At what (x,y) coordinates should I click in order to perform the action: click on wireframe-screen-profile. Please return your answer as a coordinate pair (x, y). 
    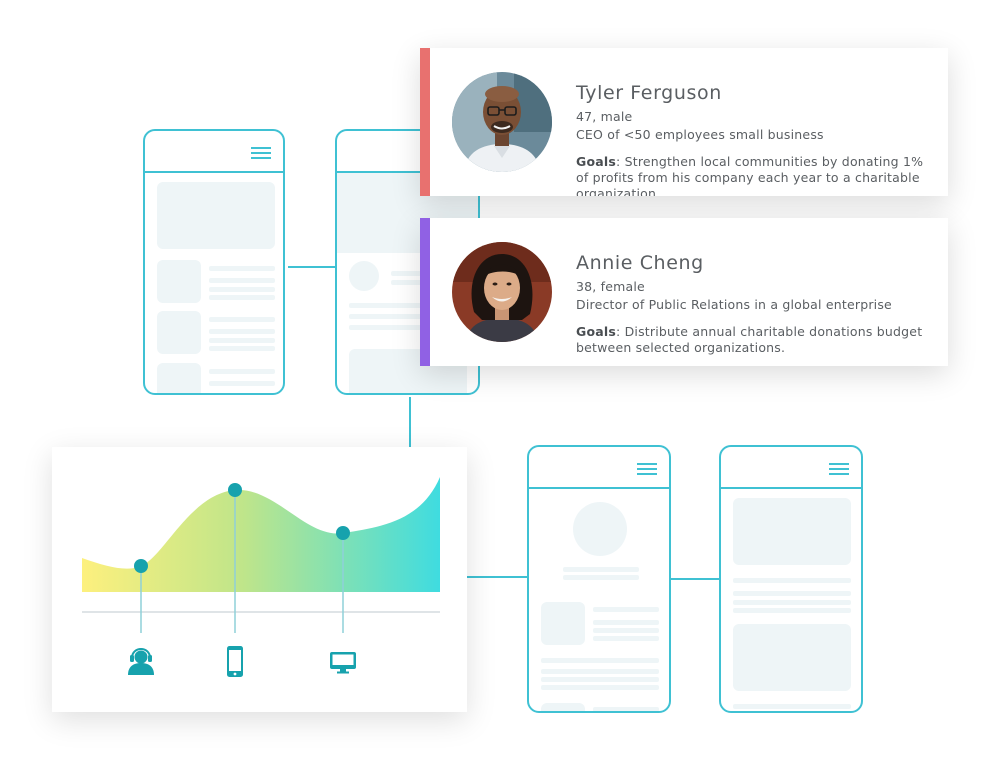
    Looking at the image, I should click on (599, 579).